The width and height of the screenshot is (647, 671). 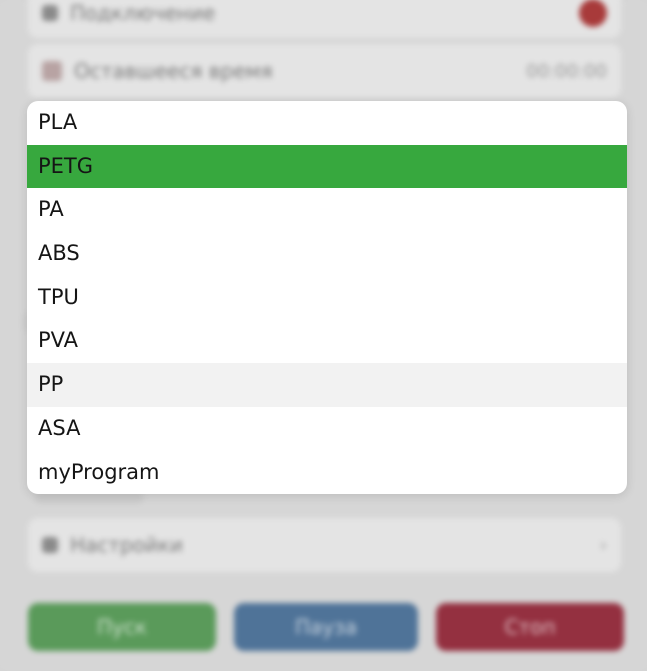 What do you see at coordinates (173, 71) in the screenshot?
I see `time-label: Оставшееся время` at bounding box center [173, 71].